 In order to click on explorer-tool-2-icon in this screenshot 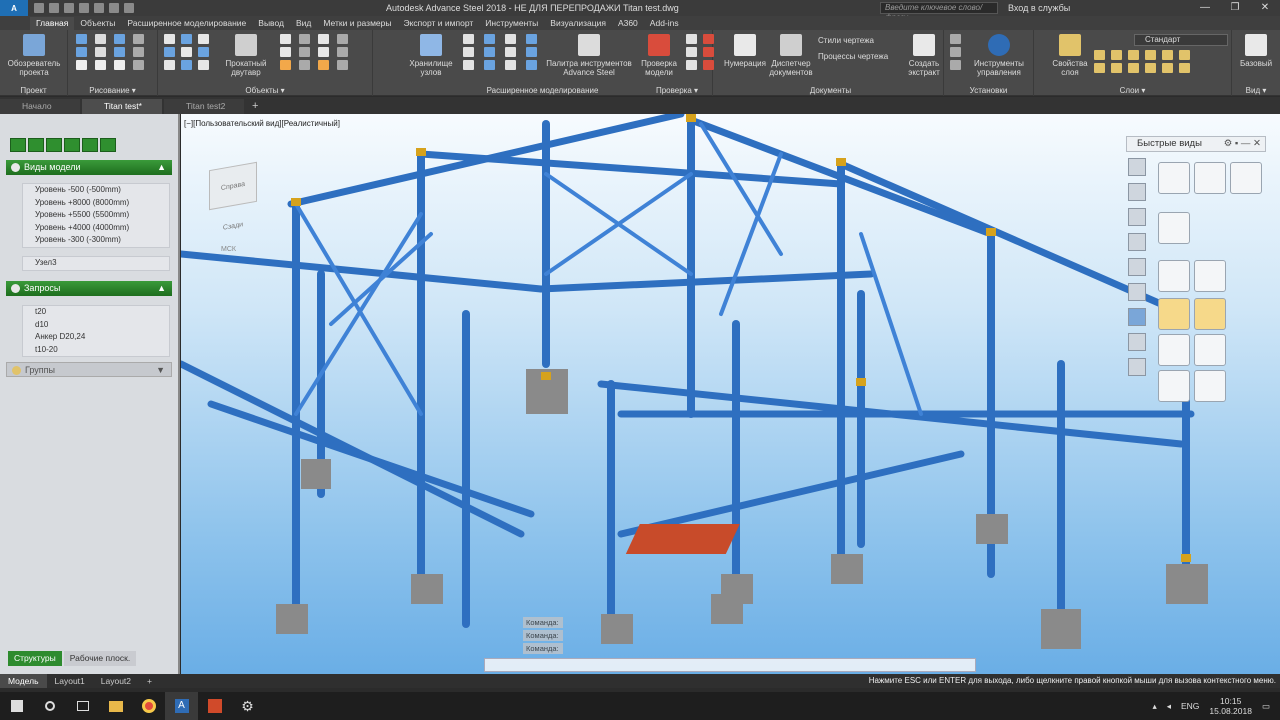, I will do `click(36, 145)`.